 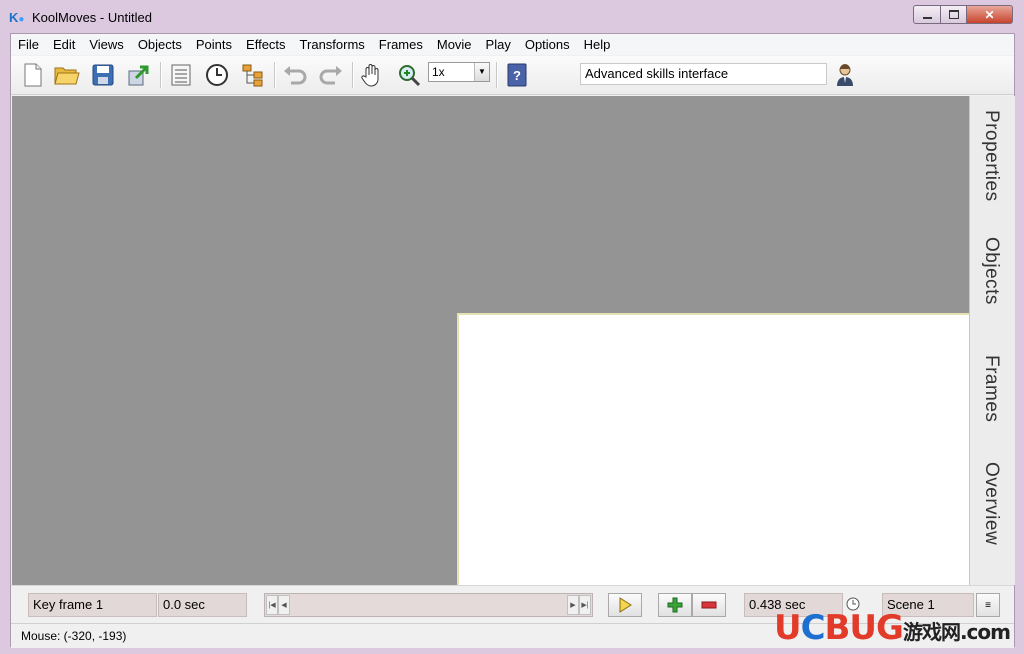 What do you see at coordinates (74, 636) in the screenshot?
I see `mouse-coordinates: Mouse: (-320, -193)` at bounding box center [74, 636].